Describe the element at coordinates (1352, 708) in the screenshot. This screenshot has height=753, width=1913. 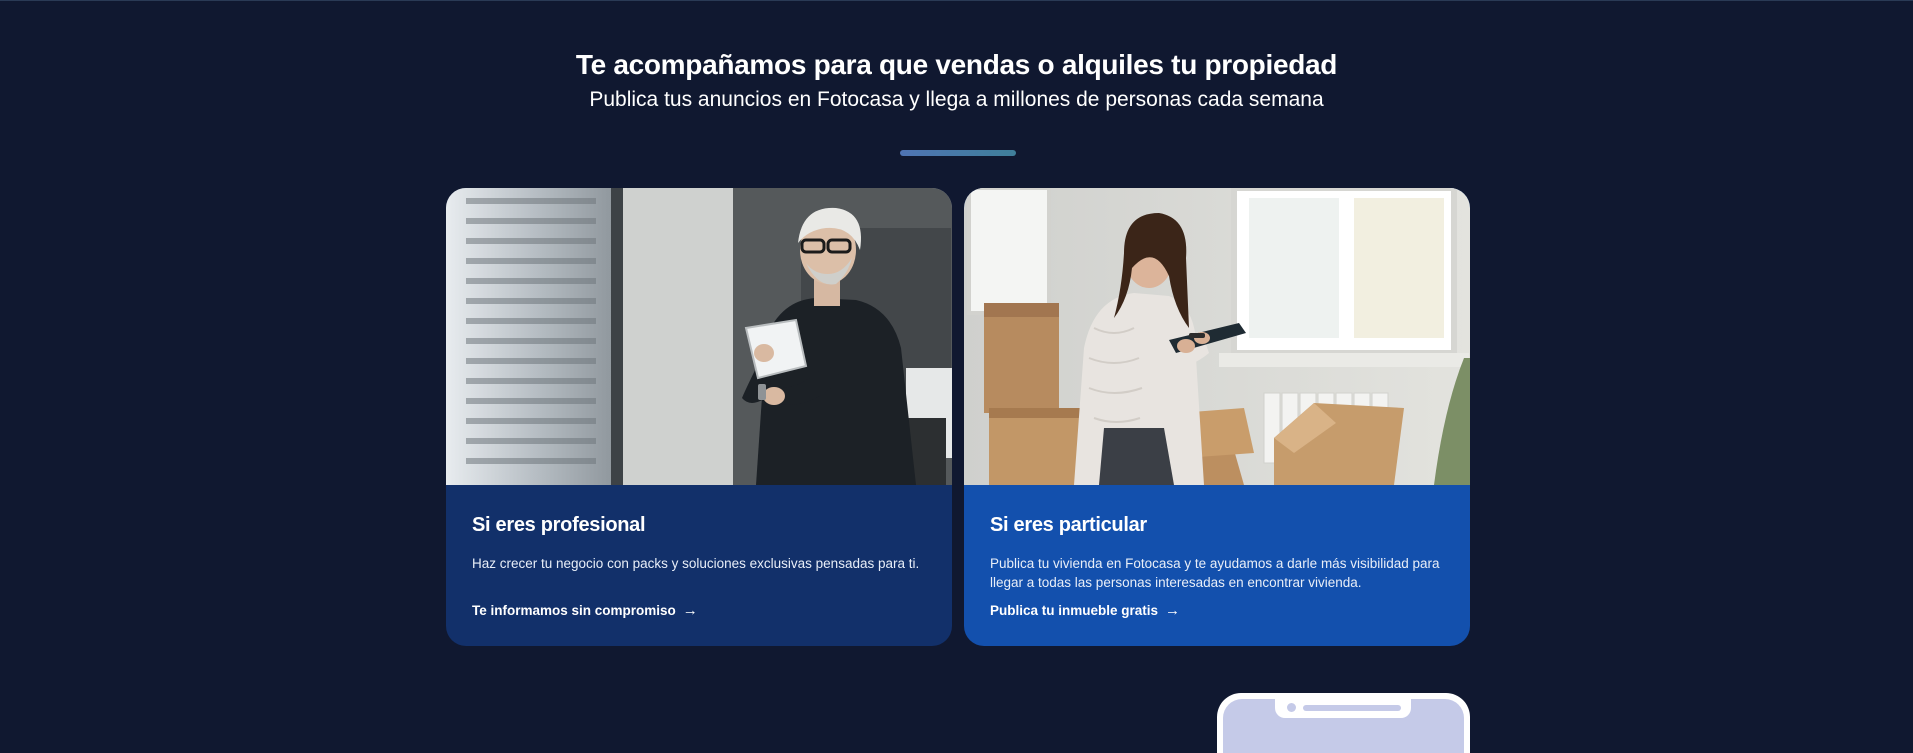
I see `phone-speaker-icon` at that location.